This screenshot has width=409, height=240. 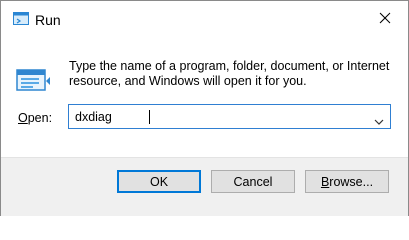 I want to click on cancel-button: Cancel, so click(x=253, y=181).